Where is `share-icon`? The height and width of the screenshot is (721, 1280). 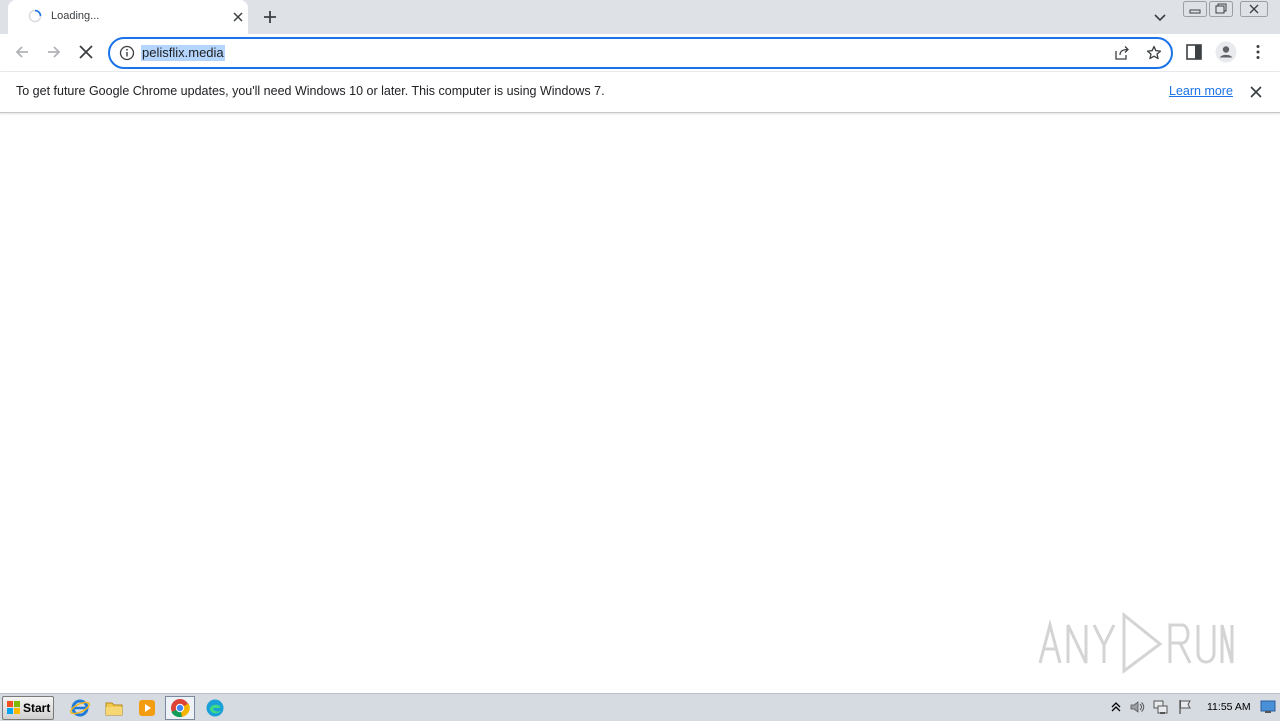
share-icon is located at coordinates (1122, 53).